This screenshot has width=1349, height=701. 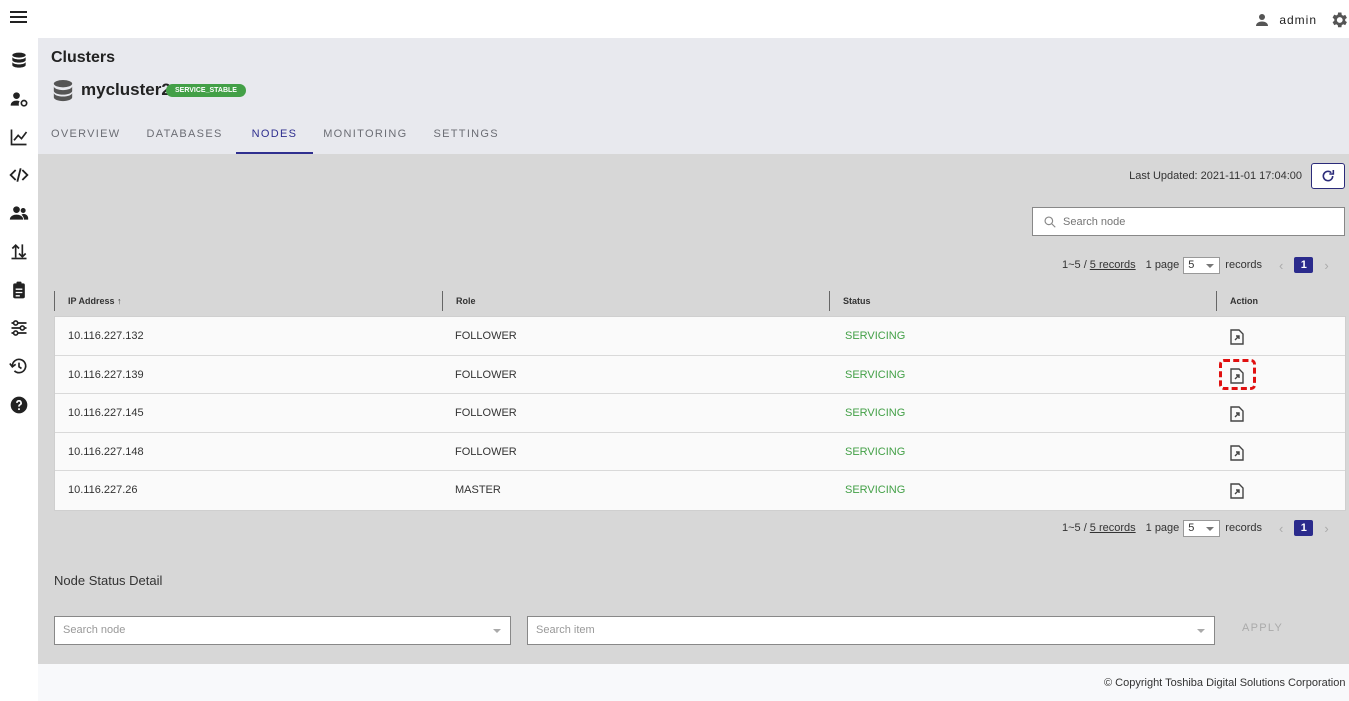 I want to click on column-header-action: Action, so click(x=1237, y=301).